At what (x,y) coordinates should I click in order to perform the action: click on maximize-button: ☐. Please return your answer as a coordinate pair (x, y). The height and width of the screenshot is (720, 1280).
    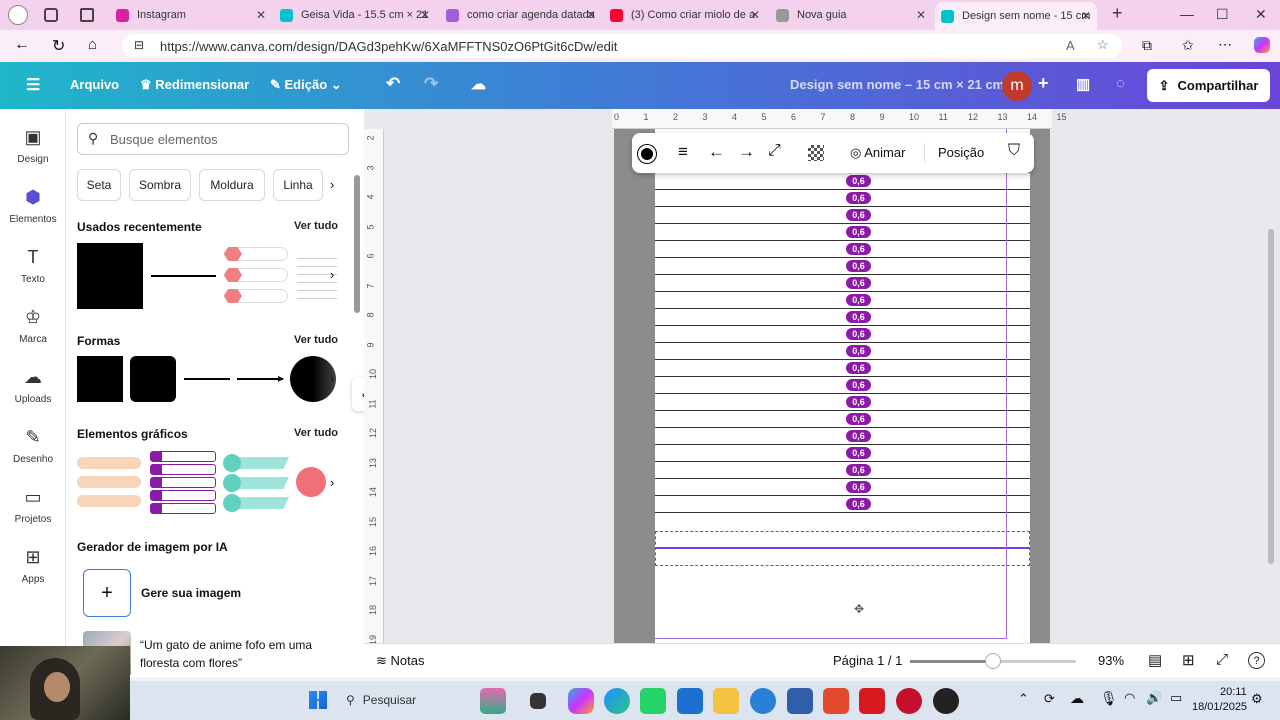
    Looking at the image, I should click on (1222, 14).